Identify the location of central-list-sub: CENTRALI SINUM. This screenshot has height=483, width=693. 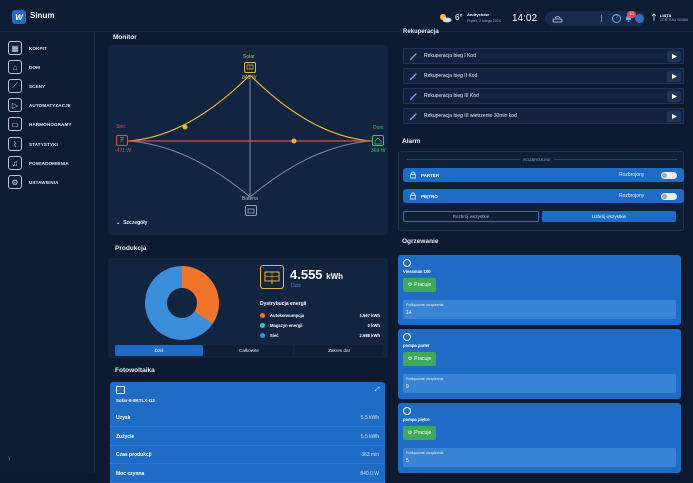
(674, 20).